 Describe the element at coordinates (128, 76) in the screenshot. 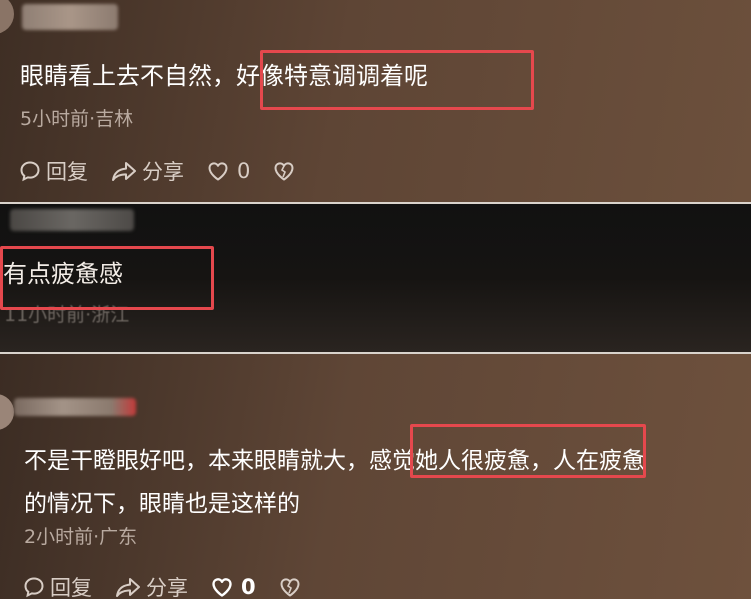

I see `comment-text-plain: 眼睛看上去不自然，` at that location.